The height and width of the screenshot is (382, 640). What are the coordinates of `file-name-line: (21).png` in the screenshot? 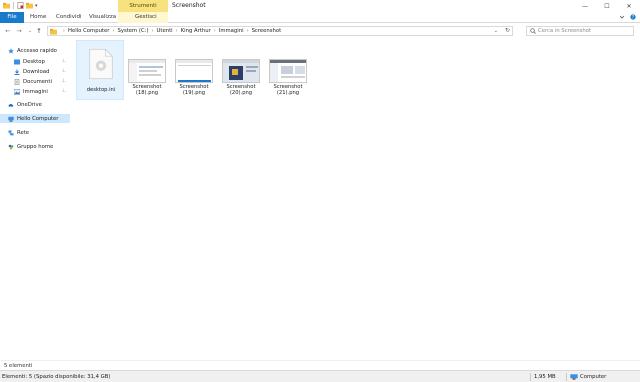 It's located at (288, 93).